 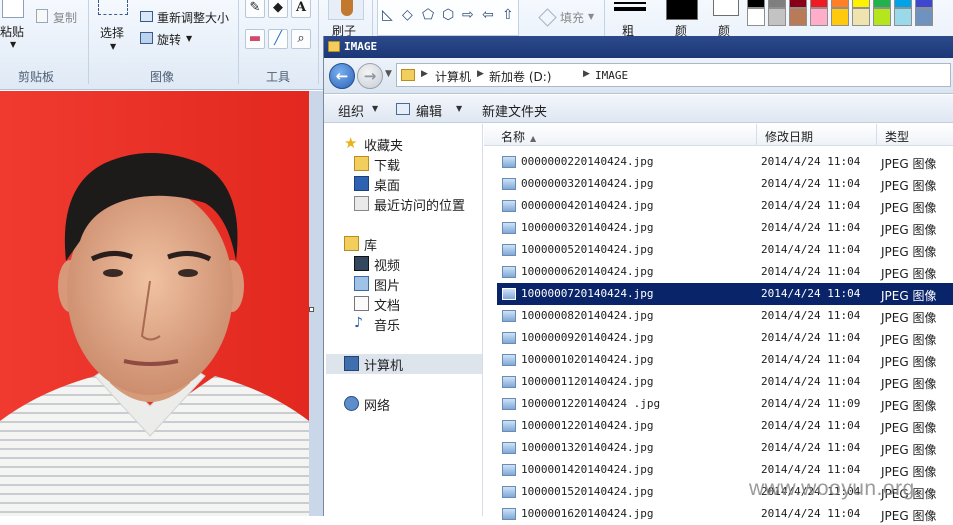 I want to click on rotate-dropdown-icon: ▼, so click(x=189, y=38).